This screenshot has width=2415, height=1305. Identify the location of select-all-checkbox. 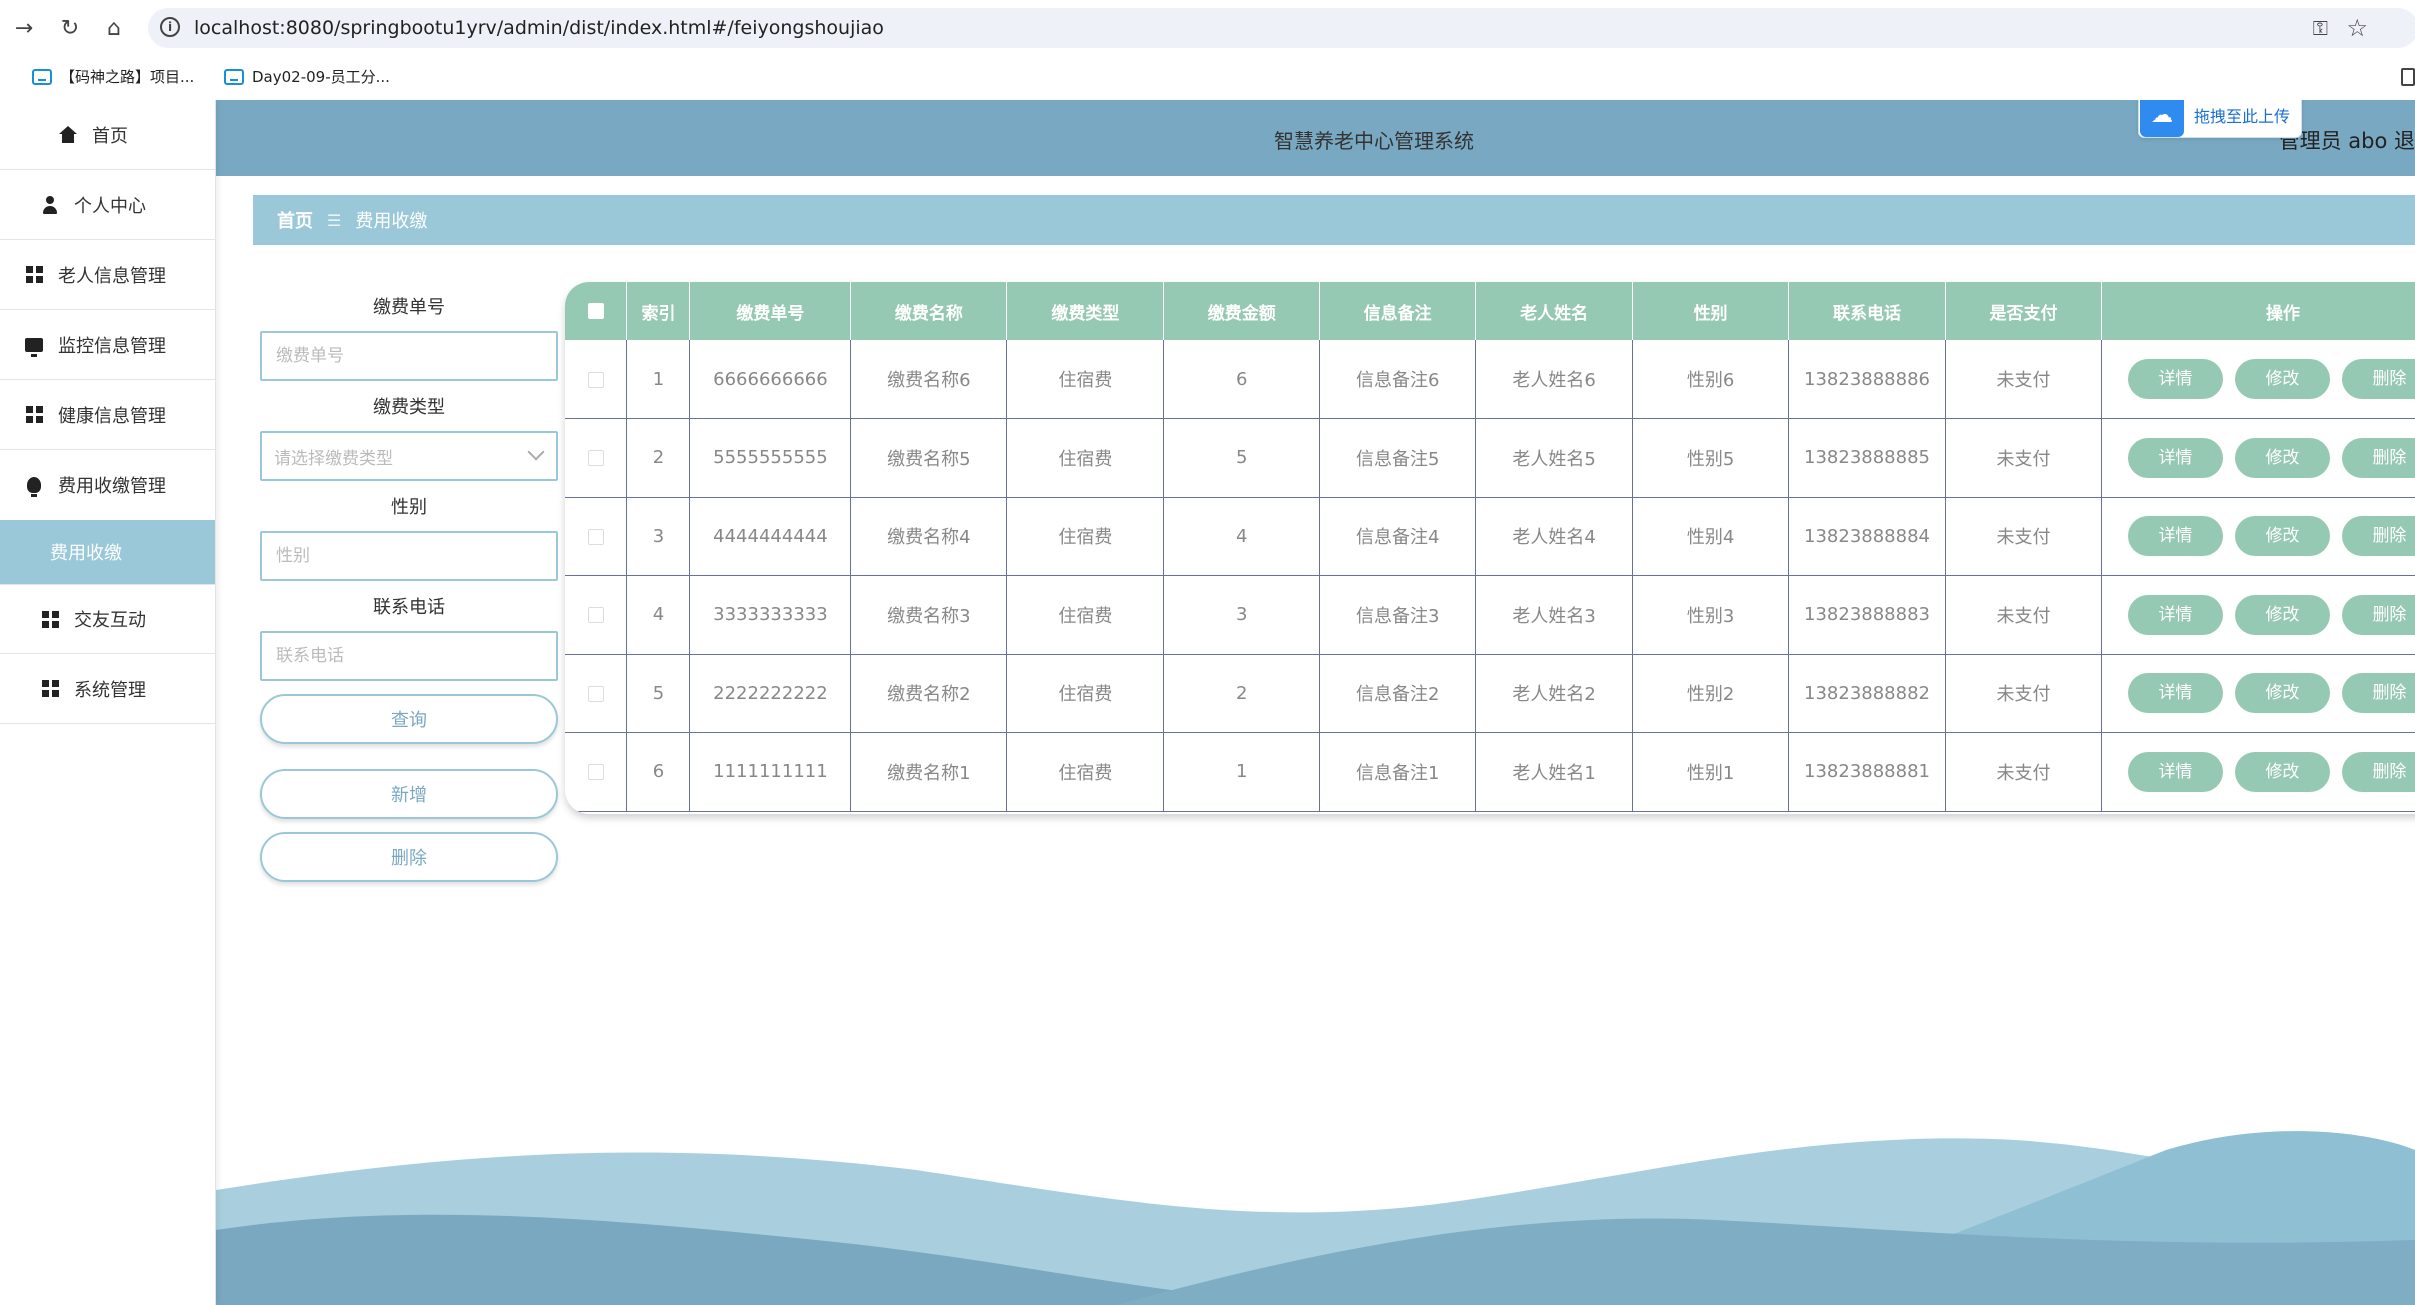
(596, 311).